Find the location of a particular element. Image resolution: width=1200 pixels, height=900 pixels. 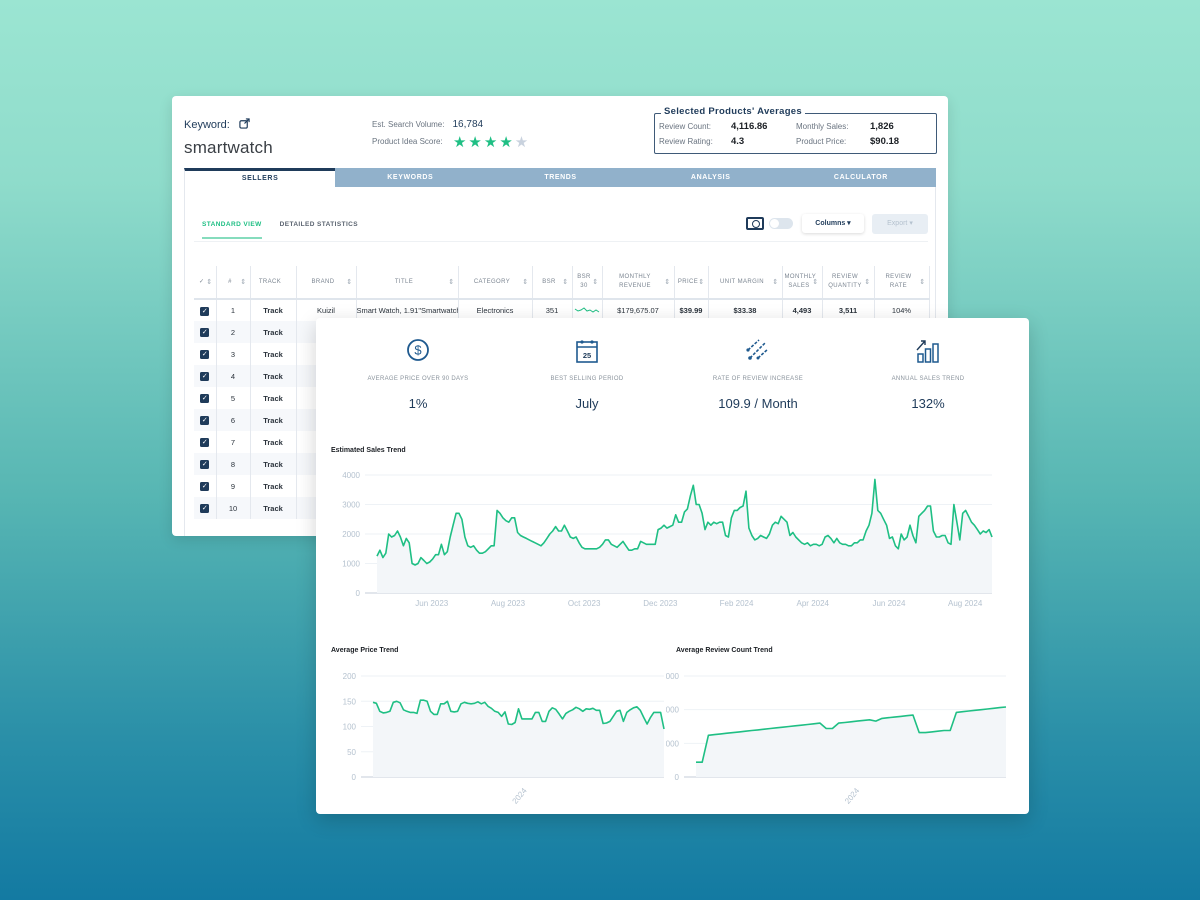

column-header: BSR ⇕ is located at coordinates (552, 283).